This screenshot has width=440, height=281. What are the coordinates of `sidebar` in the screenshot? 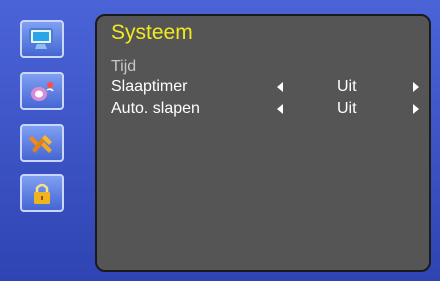 It's located at (50, 145).